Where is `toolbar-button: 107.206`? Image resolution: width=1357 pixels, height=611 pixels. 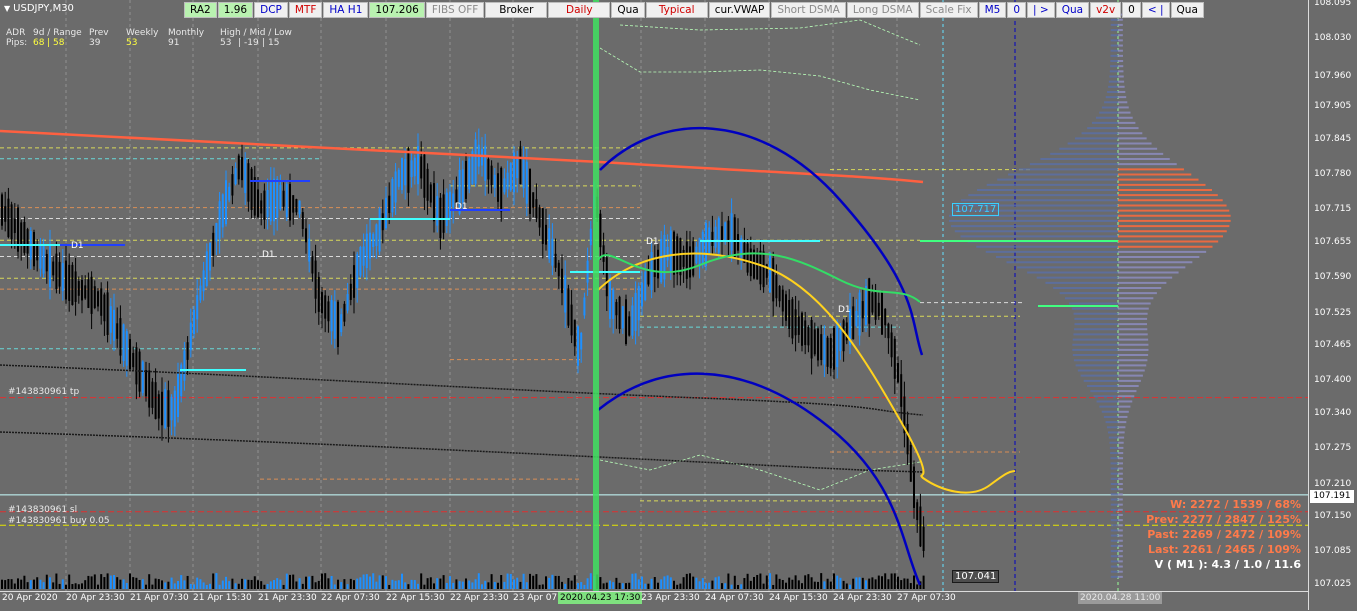
toolbar-button: 107.206 is located at coordinates (397, 10).